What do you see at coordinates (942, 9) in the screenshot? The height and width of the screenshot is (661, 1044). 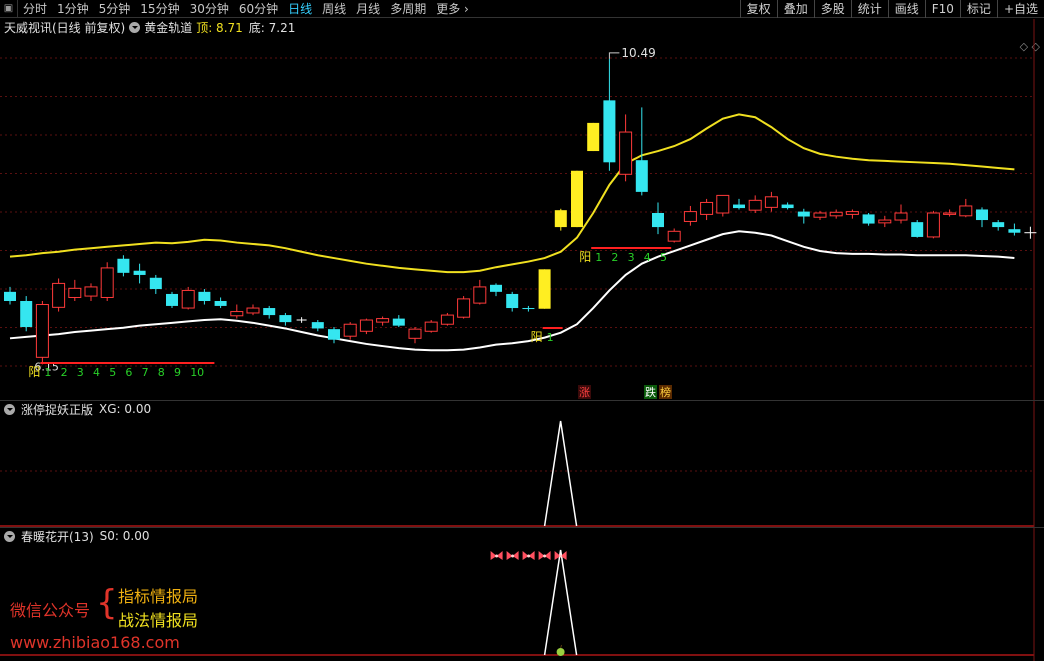 I see `toolbar-button-5: F10` at bounding box center [942, 9].